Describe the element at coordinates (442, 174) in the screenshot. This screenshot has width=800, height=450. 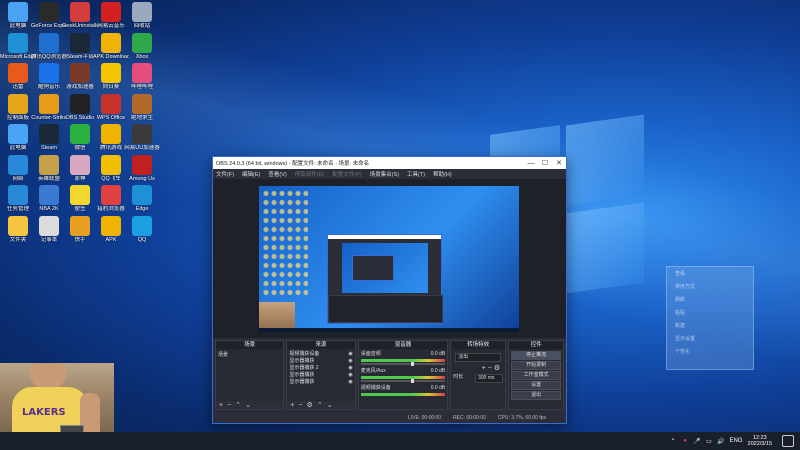
I see `menu-help: 帮助(H)` at that location.